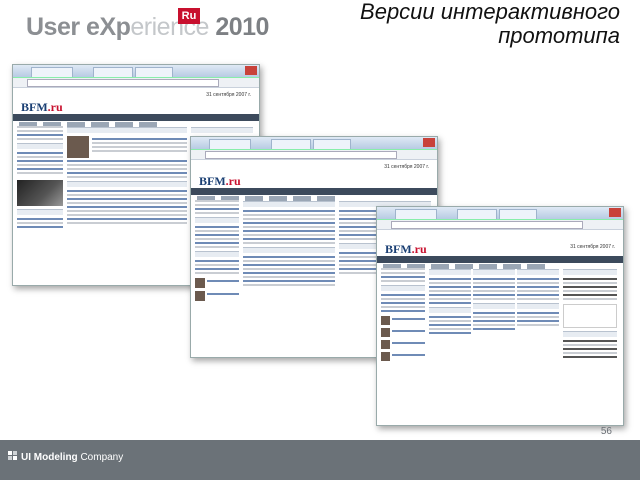 This screenshot has height=480, width=640. What do you see at coordinates (590, 313) in the screenshot?
I see `market-data-column` at bounding box center [590, 313].